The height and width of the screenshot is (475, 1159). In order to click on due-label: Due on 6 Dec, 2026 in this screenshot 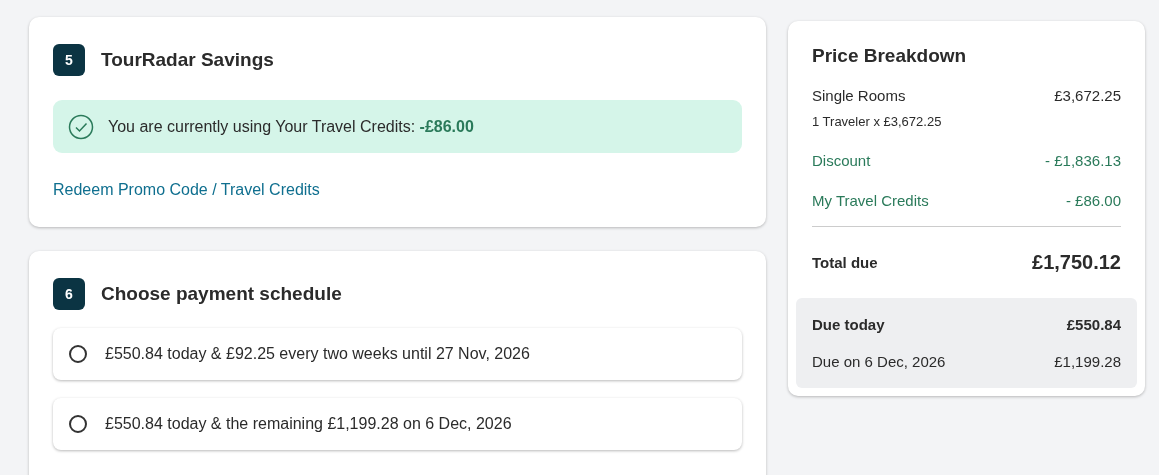, I will do `click(879, 361)`.